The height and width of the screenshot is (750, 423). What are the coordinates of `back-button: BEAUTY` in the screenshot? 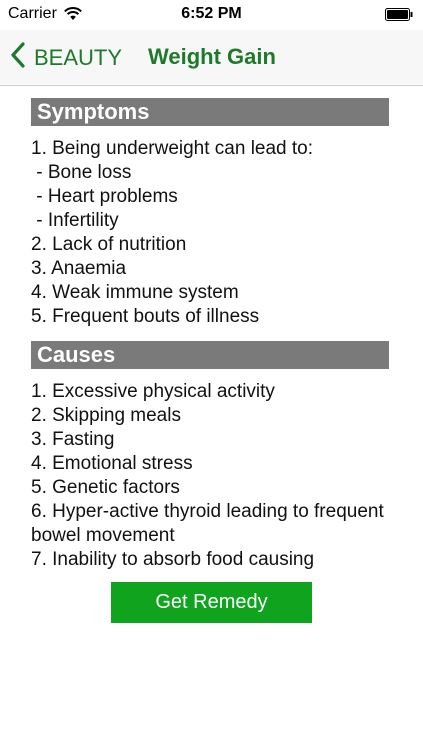 It's located at (66, 58).